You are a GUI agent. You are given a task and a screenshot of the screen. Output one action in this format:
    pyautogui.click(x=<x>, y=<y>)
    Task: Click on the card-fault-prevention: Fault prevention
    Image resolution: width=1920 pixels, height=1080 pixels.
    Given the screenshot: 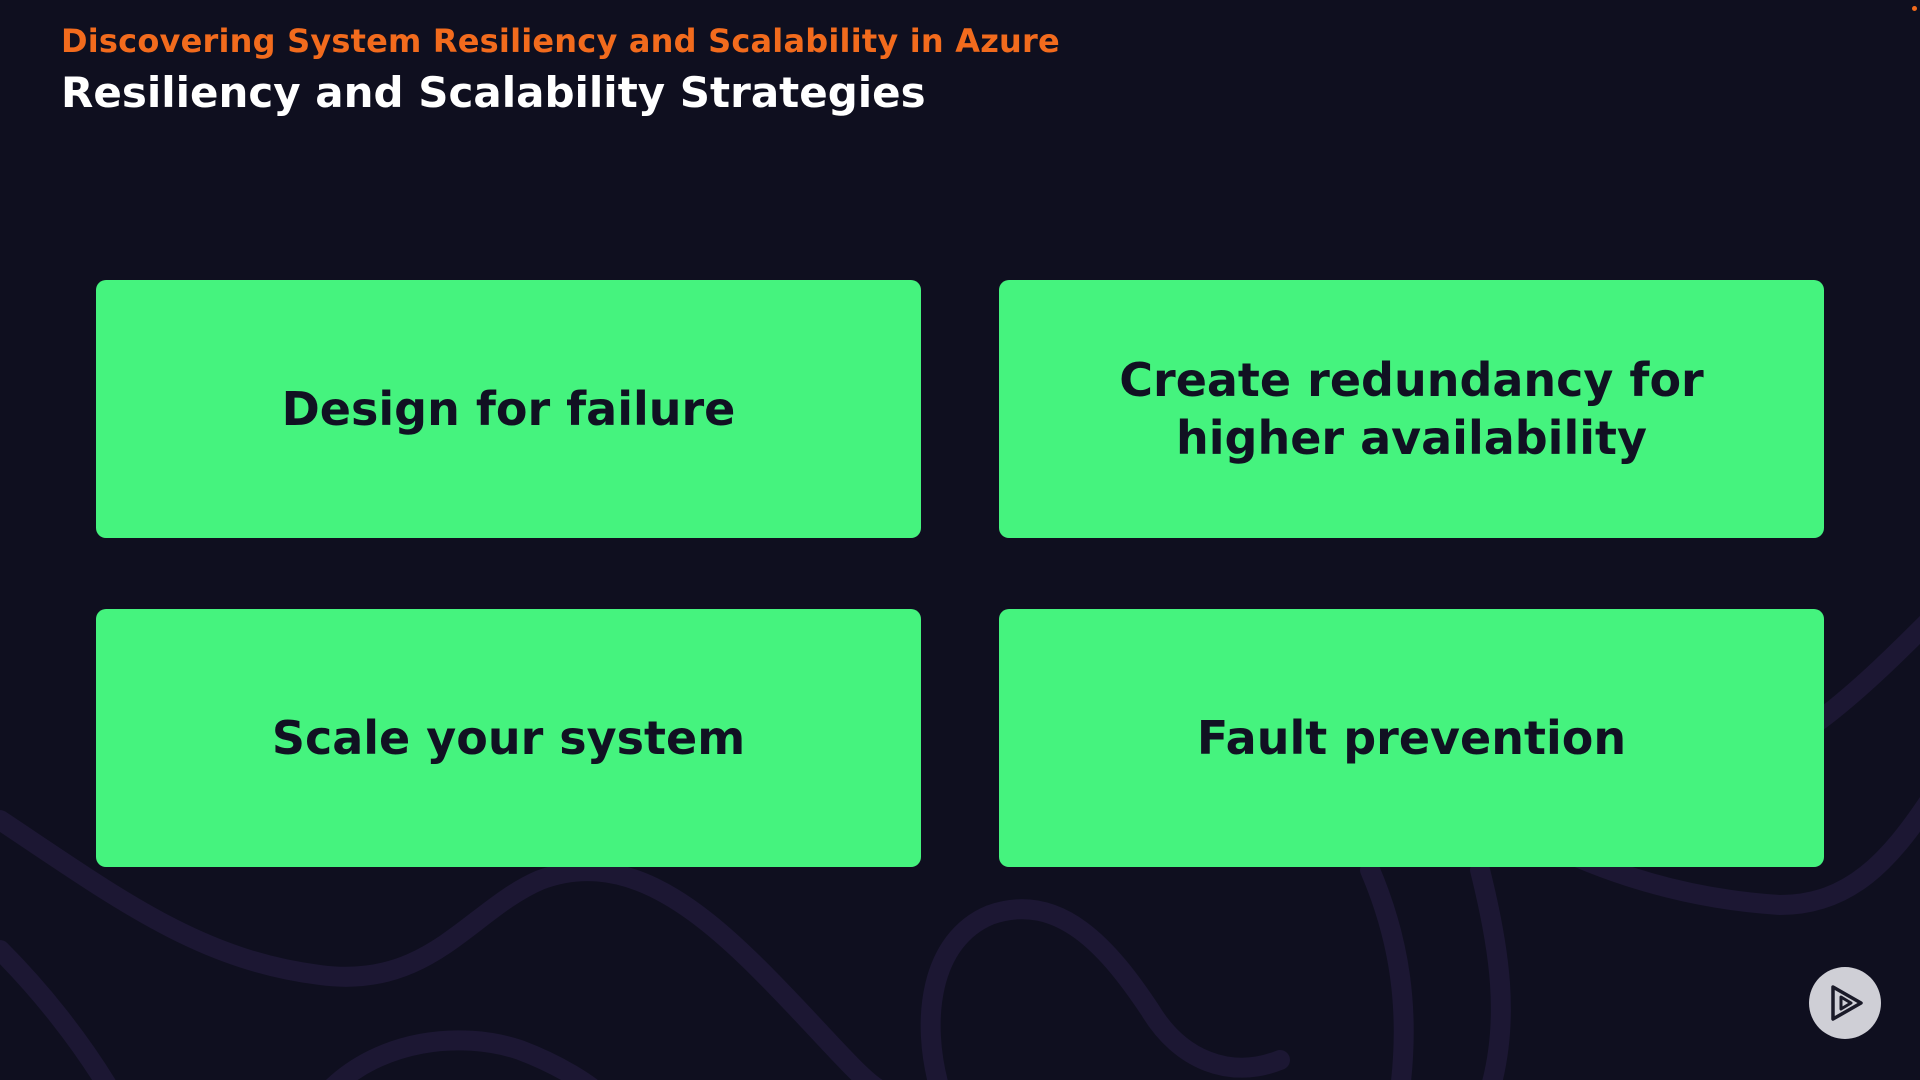 What is the action you would take?
    pyautogui.click(x=1411, y=738)
    